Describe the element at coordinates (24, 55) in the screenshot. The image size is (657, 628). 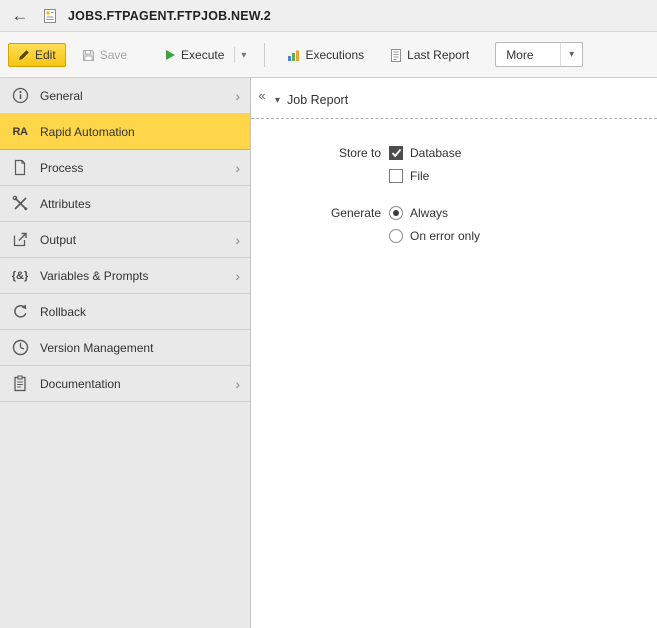
I see `pencil-icon` at that location.